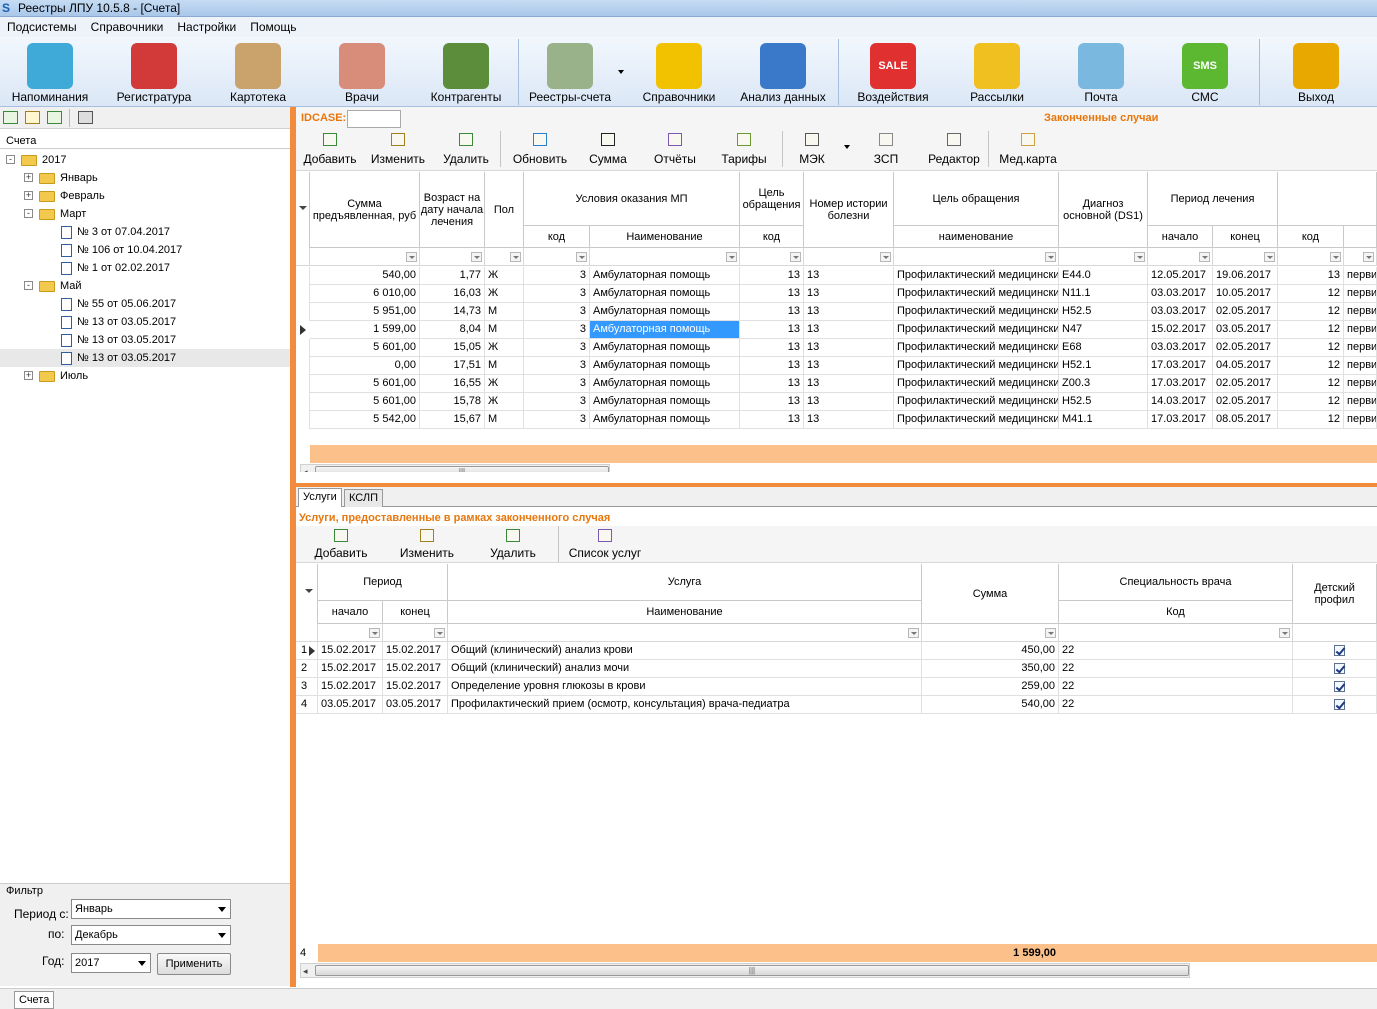 Image resolution: width=1377 pixels, height=1009 pixels. I want to click on services-button-3: Список услуг, so click(605, 544).